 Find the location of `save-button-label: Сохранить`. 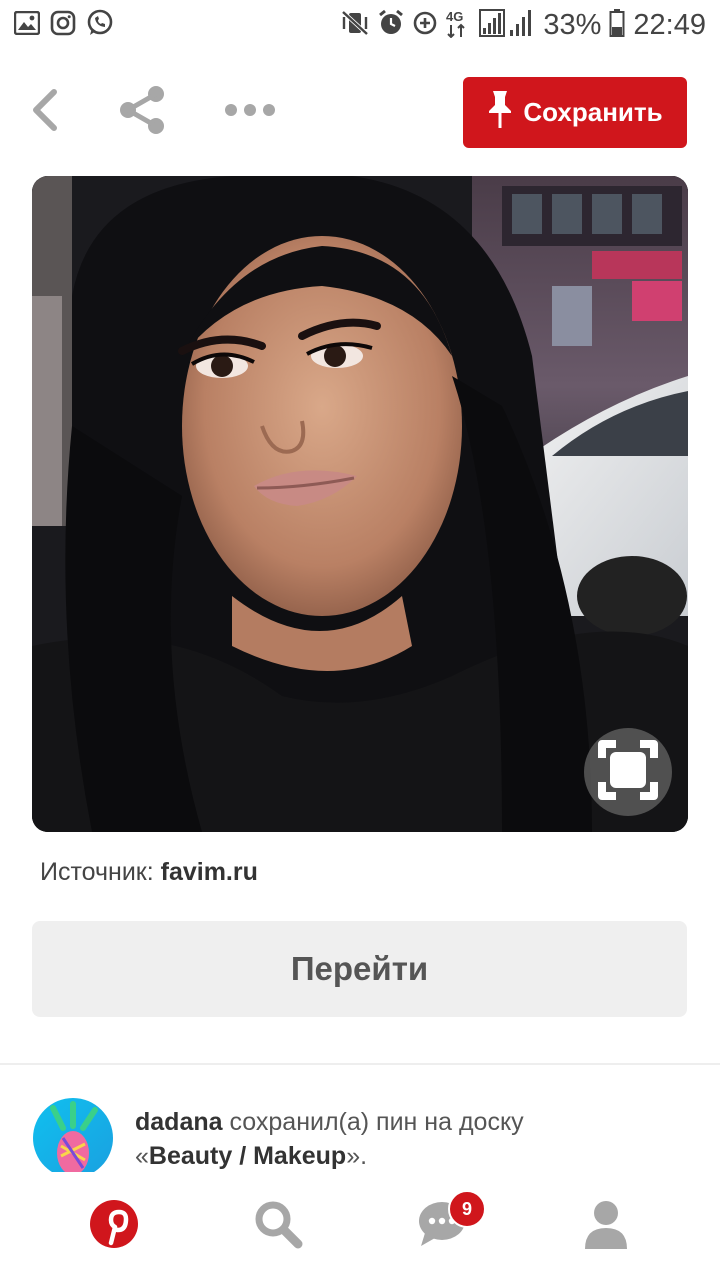

save-button-label: Сохранить is located at coordinates (593, 112).